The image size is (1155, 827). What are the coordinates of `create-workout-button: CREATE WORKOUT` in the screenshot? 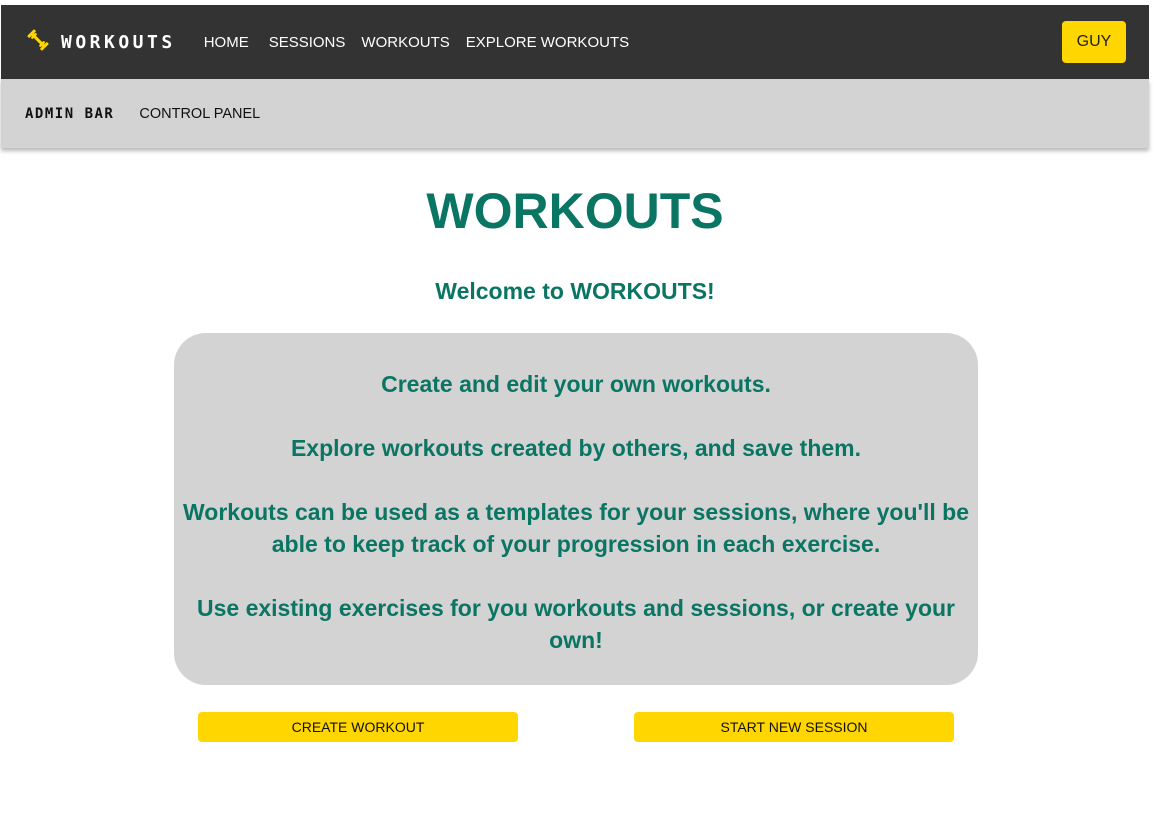 It's located at (358, 727).